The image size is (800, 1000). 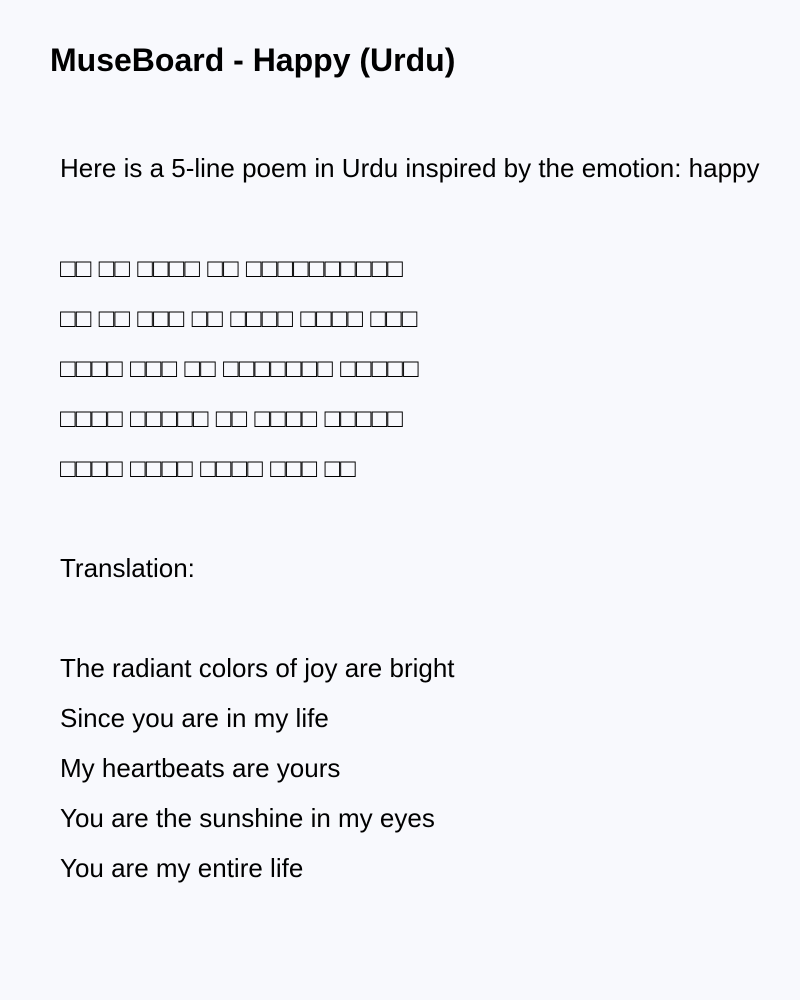 I want to click on urdu-line-5: □□□□ □□□□ □□□□ □□□ □□, so click(x=208, y=468).